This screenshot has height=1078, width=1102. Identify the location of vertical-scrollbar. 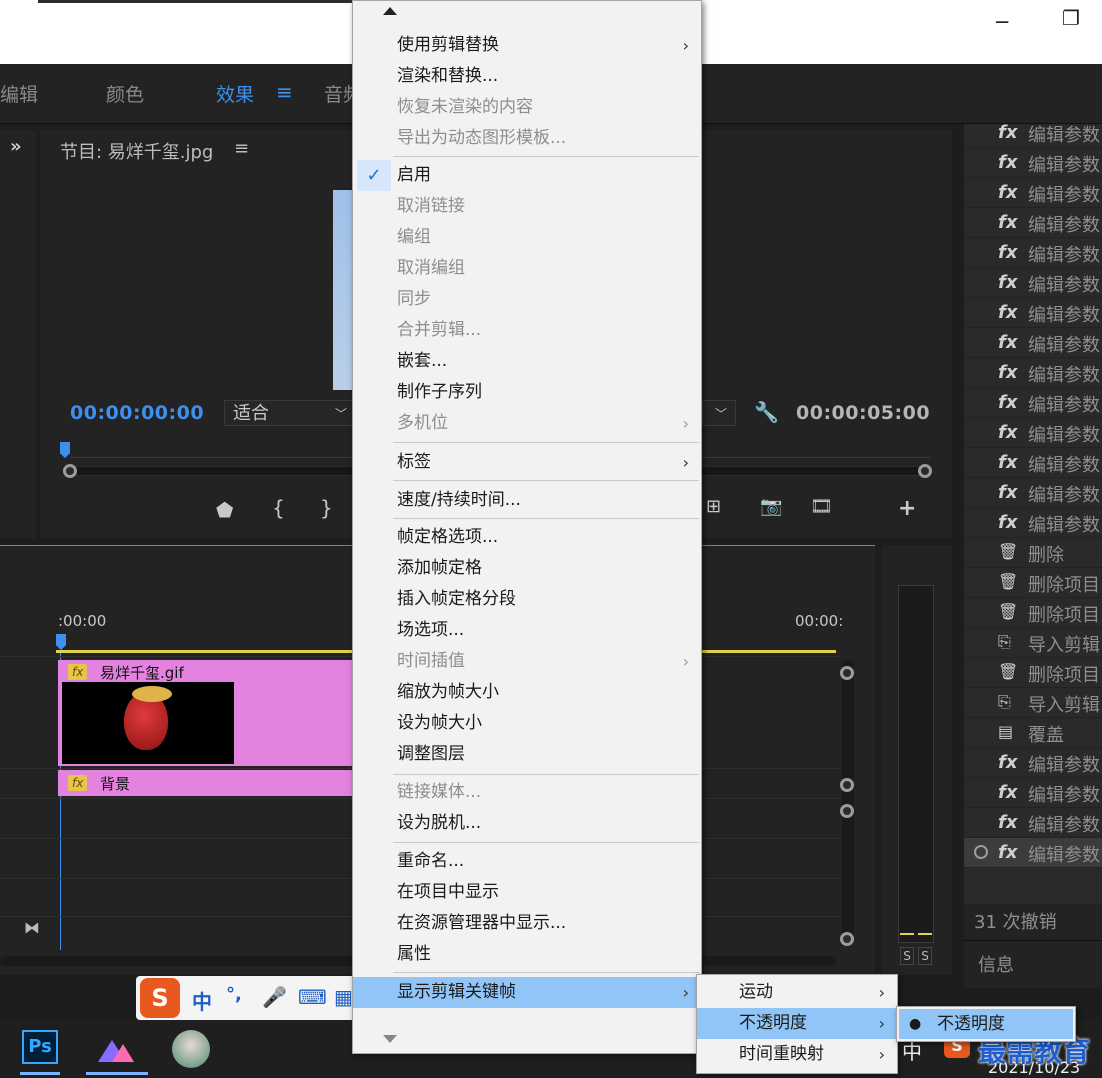
(848, 800).